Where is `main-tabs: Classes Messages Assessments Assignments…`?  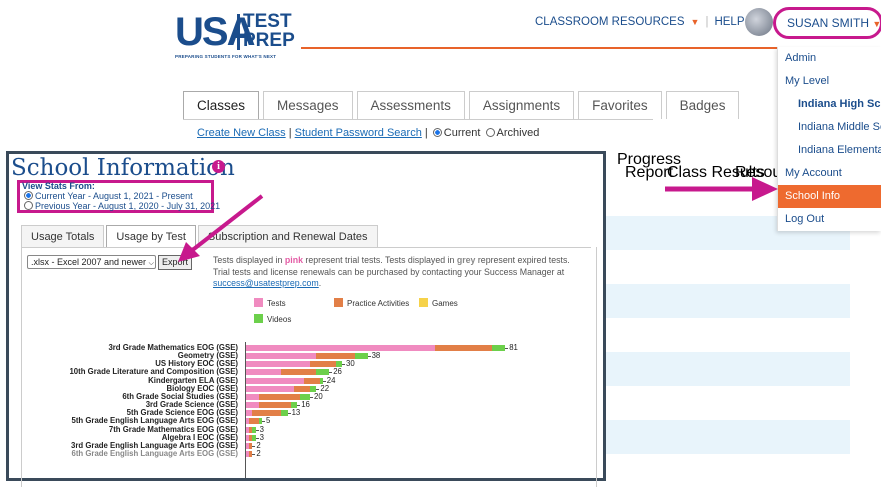 main-tabs: Classes Messages Assessments Assignments… is located at coordinates (463, 105).